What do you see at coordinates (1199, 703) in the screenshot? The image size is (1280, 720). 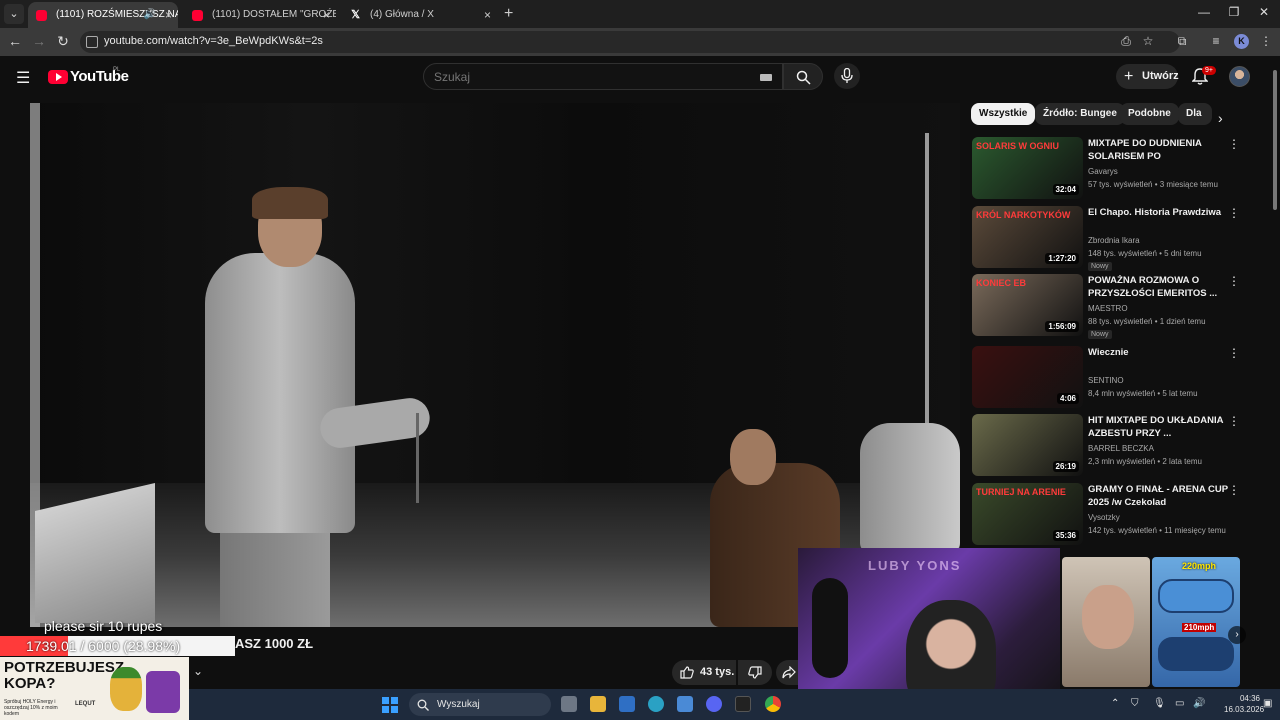 I see `tray-volume-icon: 🔊` at bounding box center [1199, 703].